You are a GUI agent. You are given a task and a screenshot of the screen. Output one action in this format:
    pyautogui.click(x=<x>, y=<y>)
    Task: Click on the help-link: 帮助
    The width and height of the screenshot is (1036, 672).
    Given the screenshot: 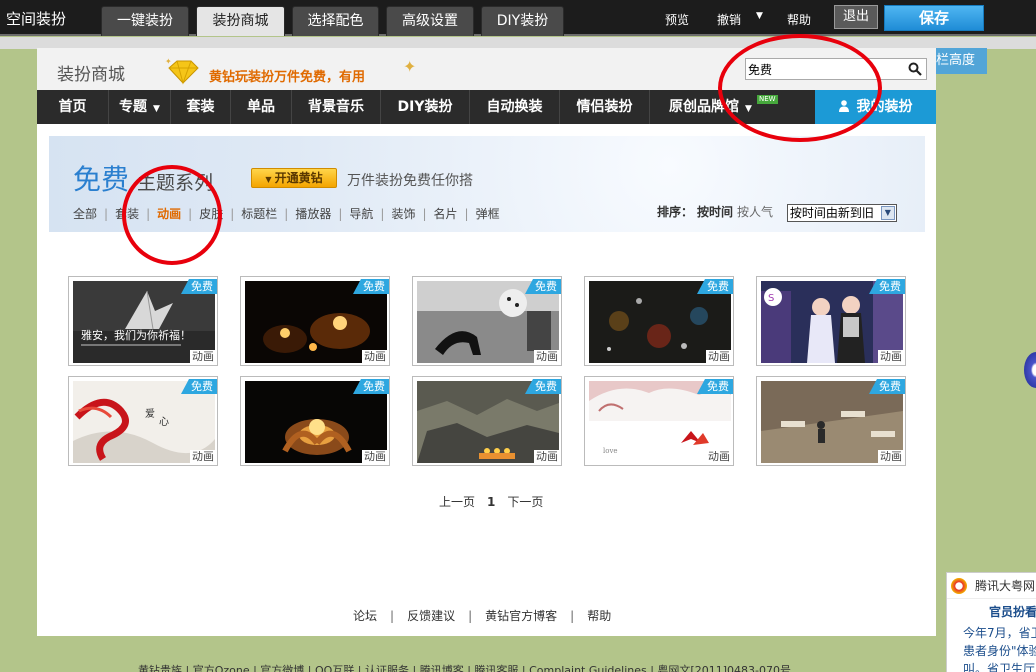 What is the action you would take?
    pyautogui.click(x=799, y=19)
    